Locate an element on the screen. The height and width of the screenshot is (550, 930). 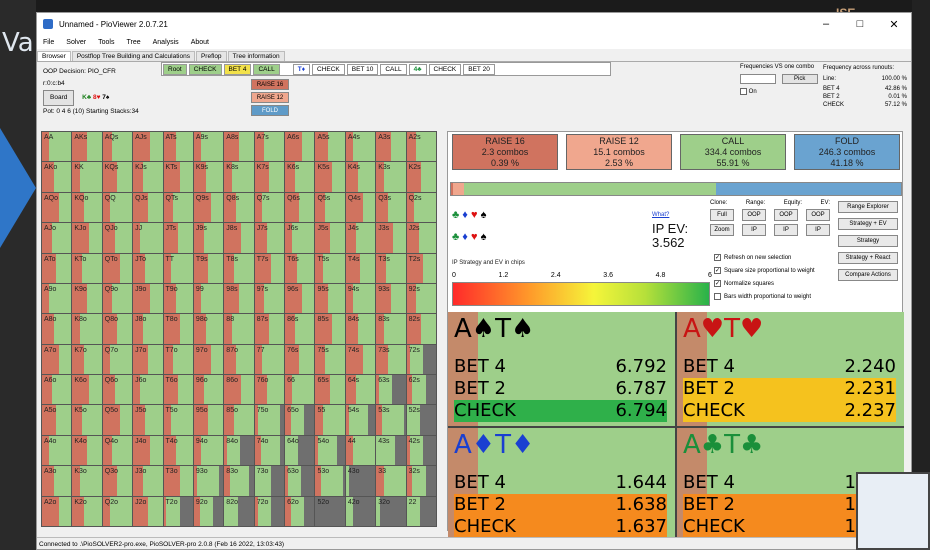
hand-cell: Q4s is located at coordinates (360, 207).